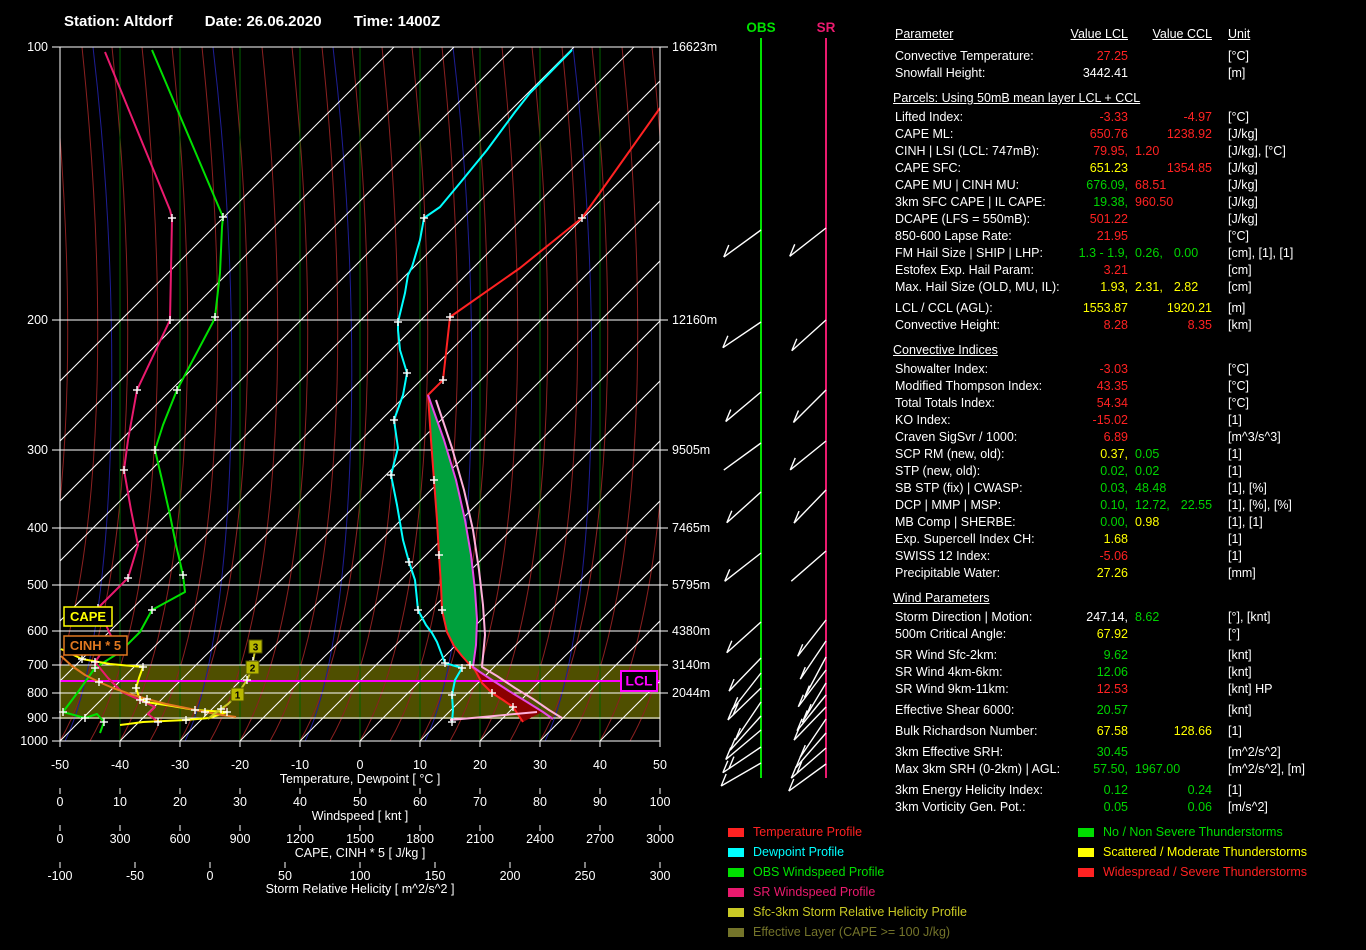  What do you see at coordinates (1238, 117) in the screenshot?
I see `unit-label: [°C]` at bounding box center [1238, 117].